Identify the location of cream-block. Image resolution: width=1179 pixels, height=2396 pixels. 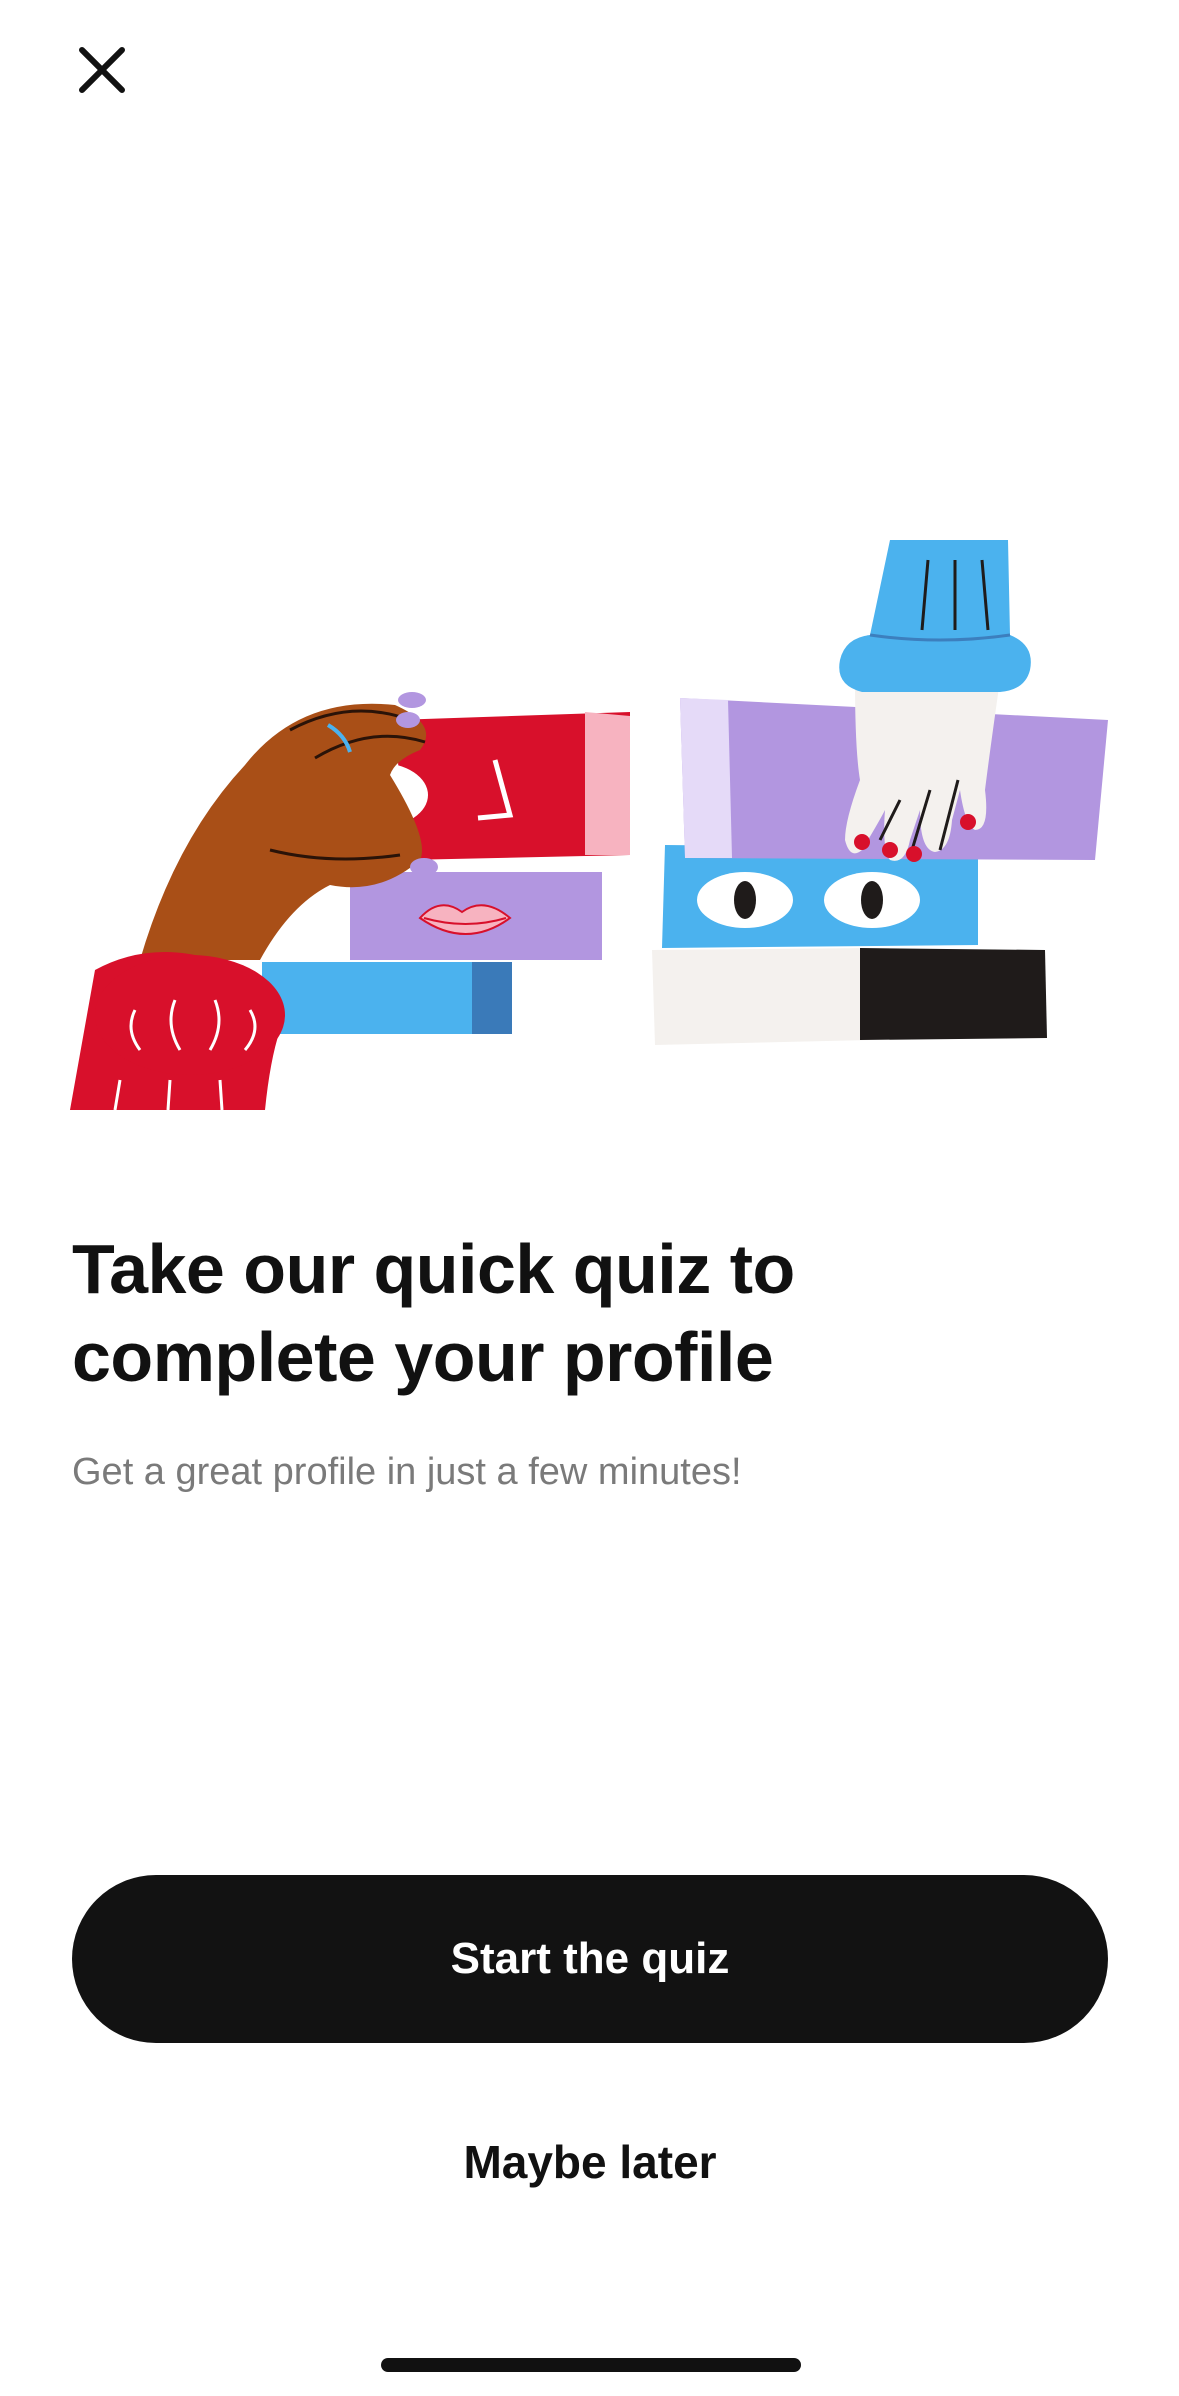
(761, 996).